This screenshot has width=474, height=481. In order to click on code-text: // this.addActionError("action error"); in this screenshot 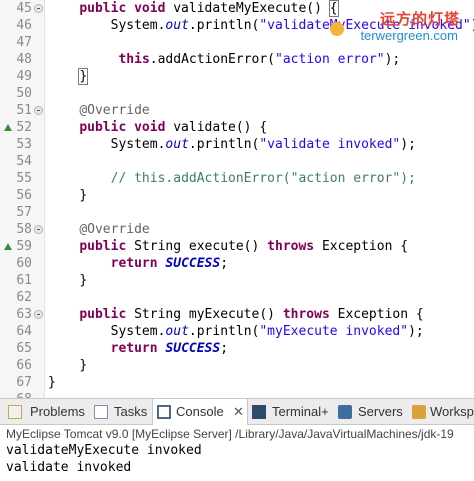, I will do `click(263, 178)`.